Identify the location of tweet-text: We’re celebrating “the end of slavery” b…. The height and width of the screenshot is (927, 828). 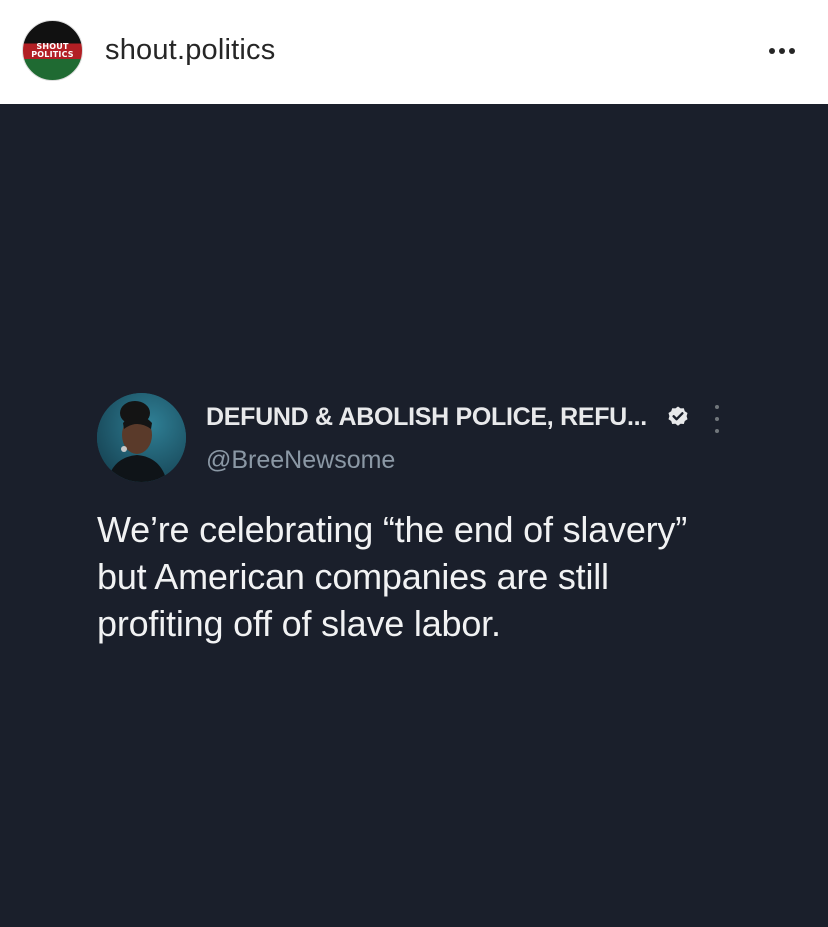
(437, 576).